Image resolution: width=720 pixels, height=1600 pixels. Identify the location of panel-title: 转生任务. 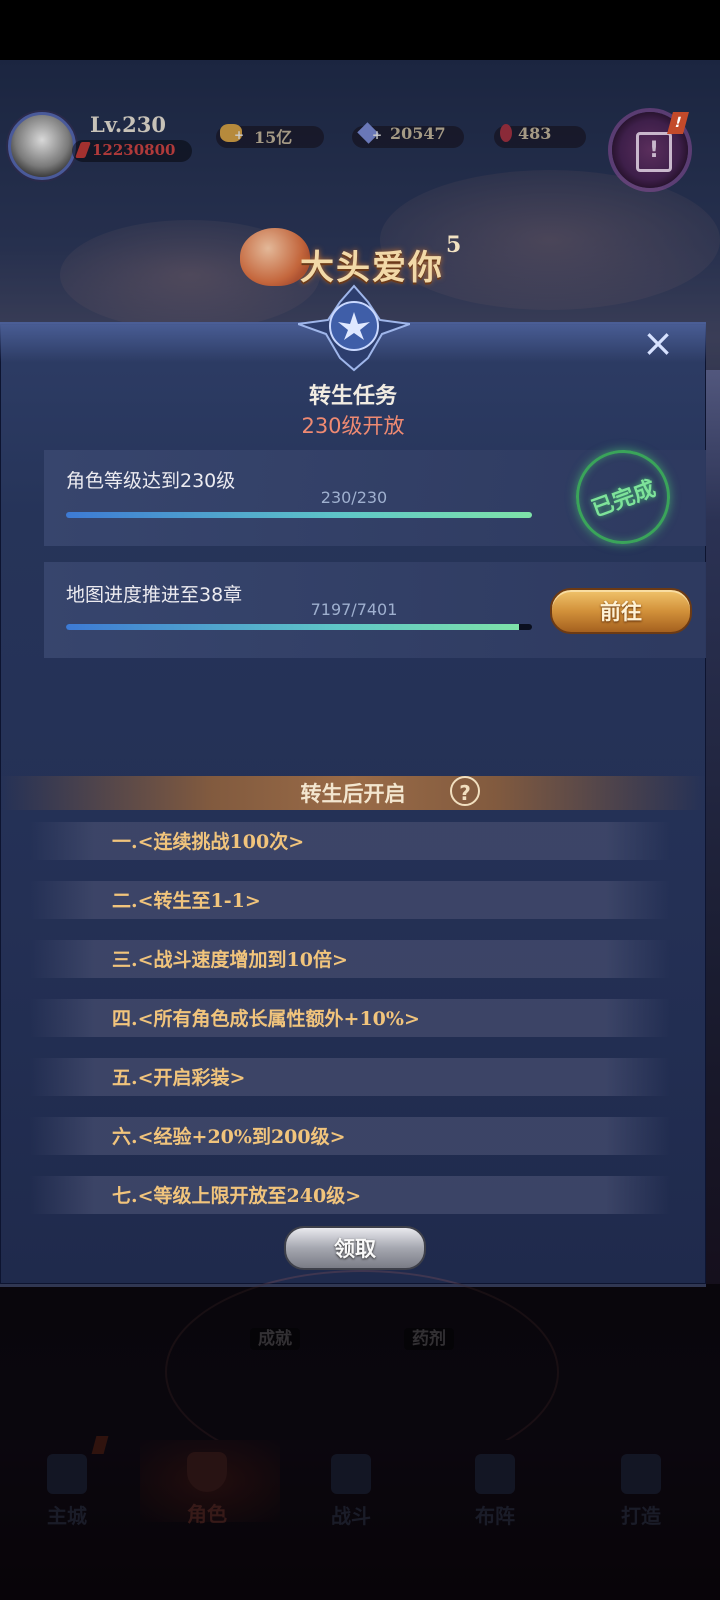
(352, 396).